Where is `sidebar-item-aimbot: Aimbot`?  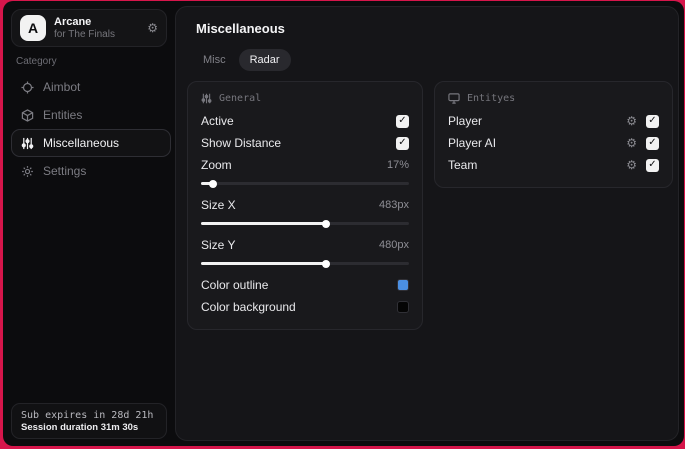
sidebar-item-aimbot: Aimbot is located at coordinates (91, 87).